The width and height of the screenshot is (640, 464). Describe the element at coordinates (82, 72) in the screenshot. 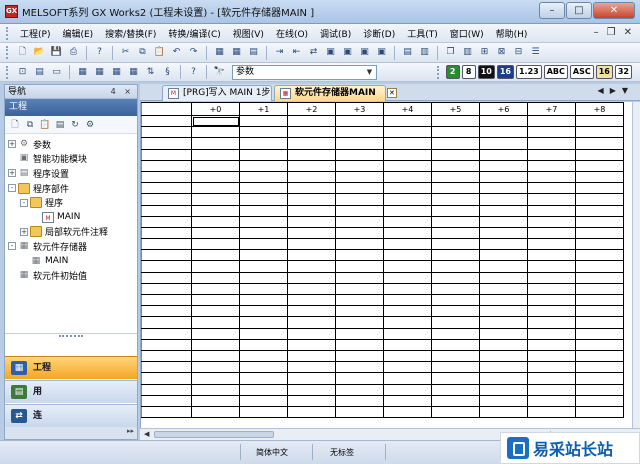

I see `device-list-icon: ▦` at that location.